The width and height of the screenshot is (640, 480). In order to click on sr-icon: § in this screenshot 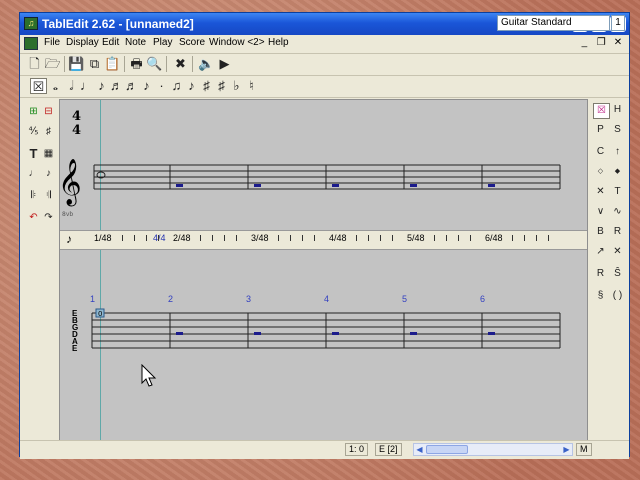, I will do `click(600, 296)`.